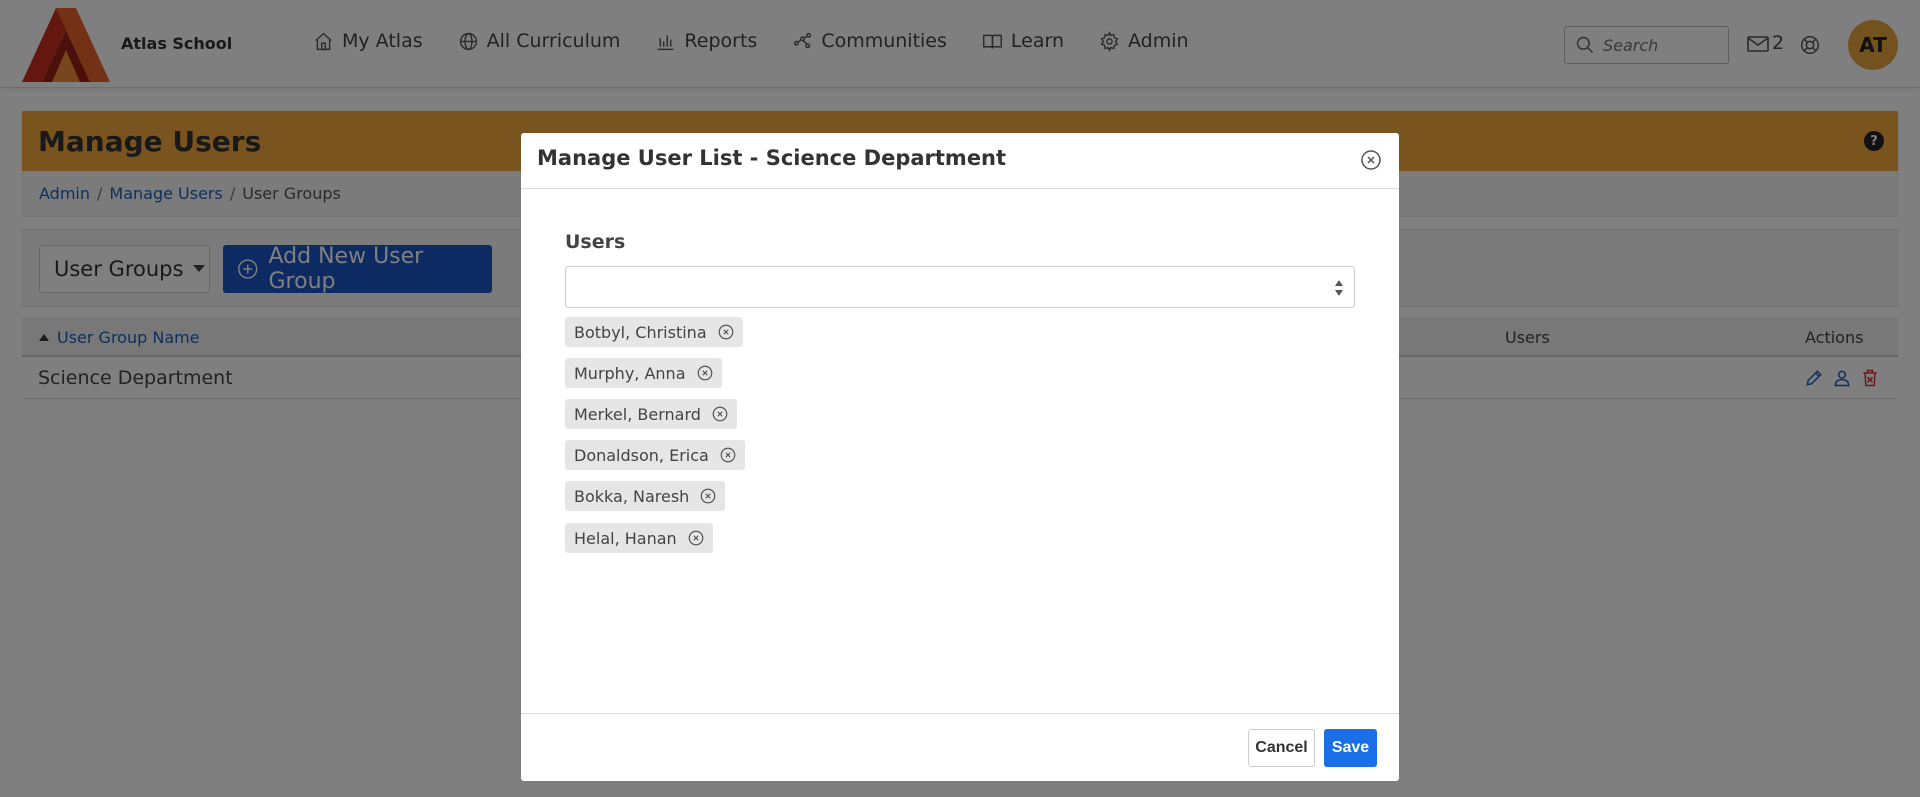  I want to click on tag-label: Murphy, Anna, so click(630, 373).